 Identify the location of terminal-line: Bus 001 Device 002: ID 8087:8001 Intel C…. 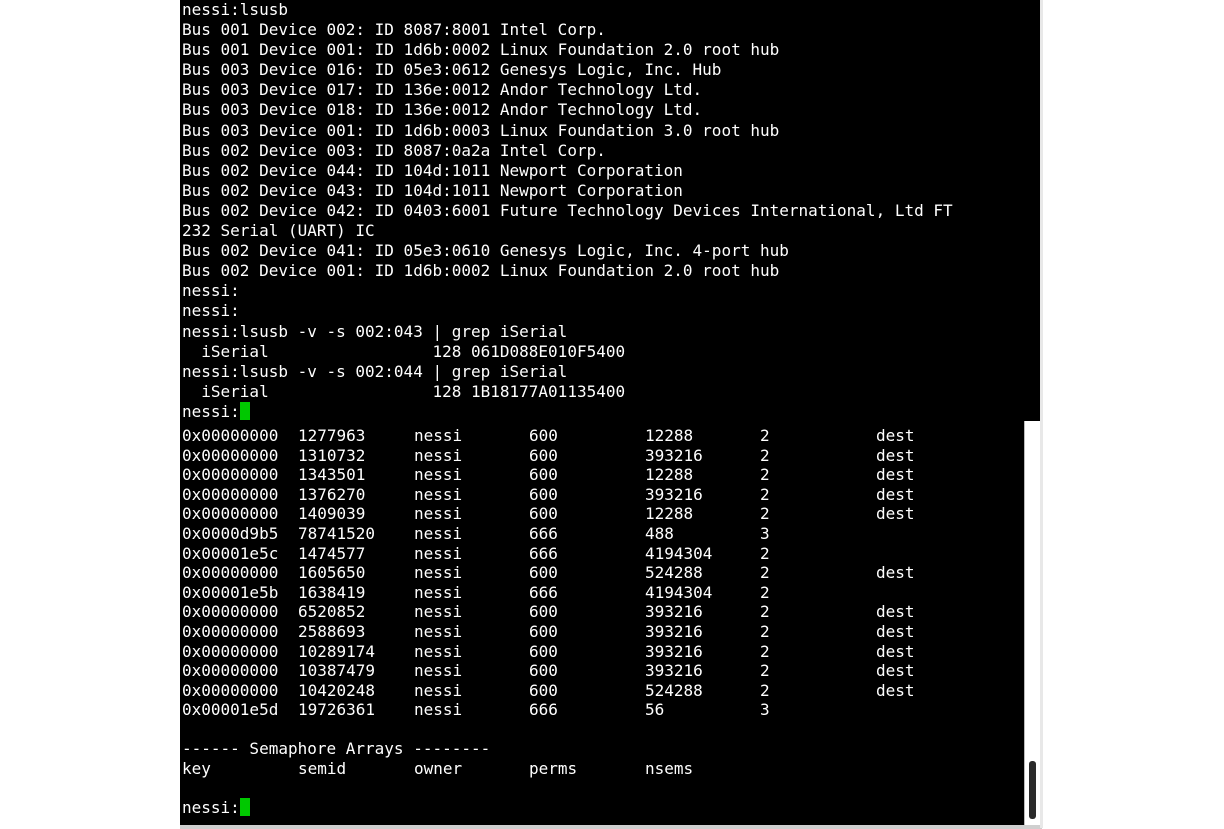
(394, 30).